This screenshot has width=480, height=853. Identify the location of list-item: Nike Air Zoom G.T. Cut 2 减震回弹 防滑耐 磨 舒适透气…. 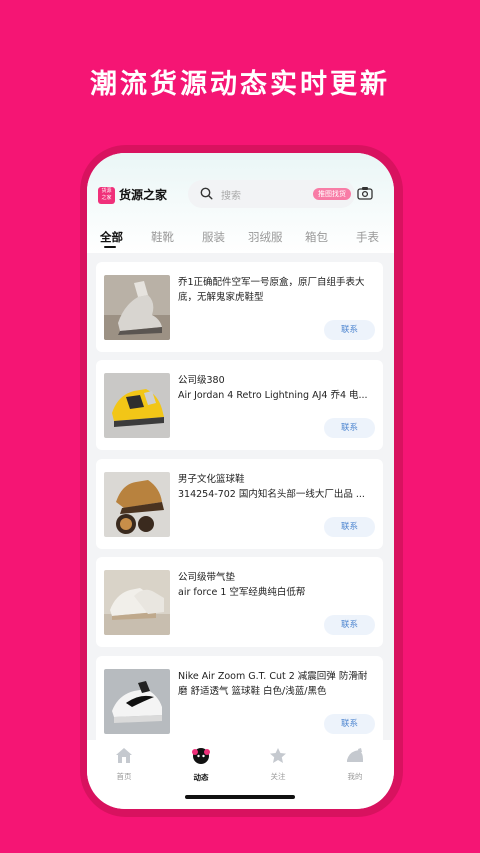
(239, 701).